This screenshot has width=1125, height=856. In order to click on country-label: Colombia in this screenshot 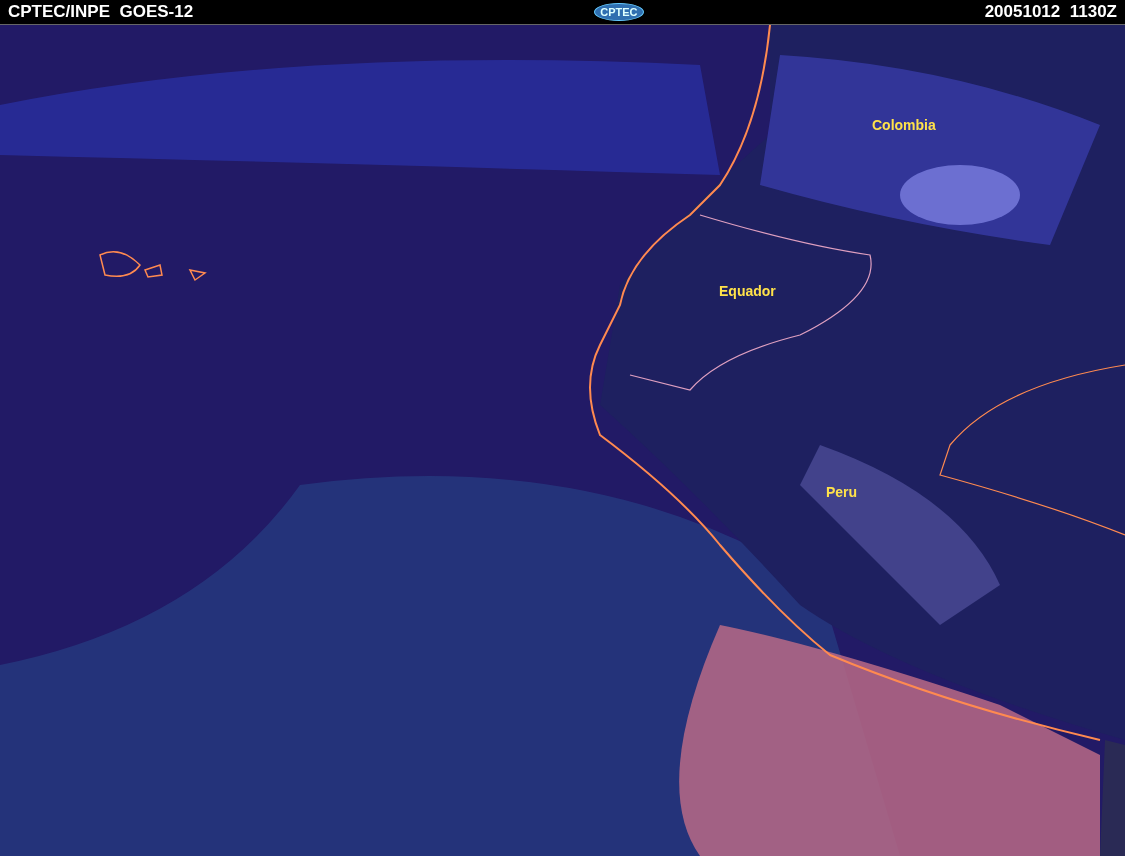, I will do `click(904, 125)`.